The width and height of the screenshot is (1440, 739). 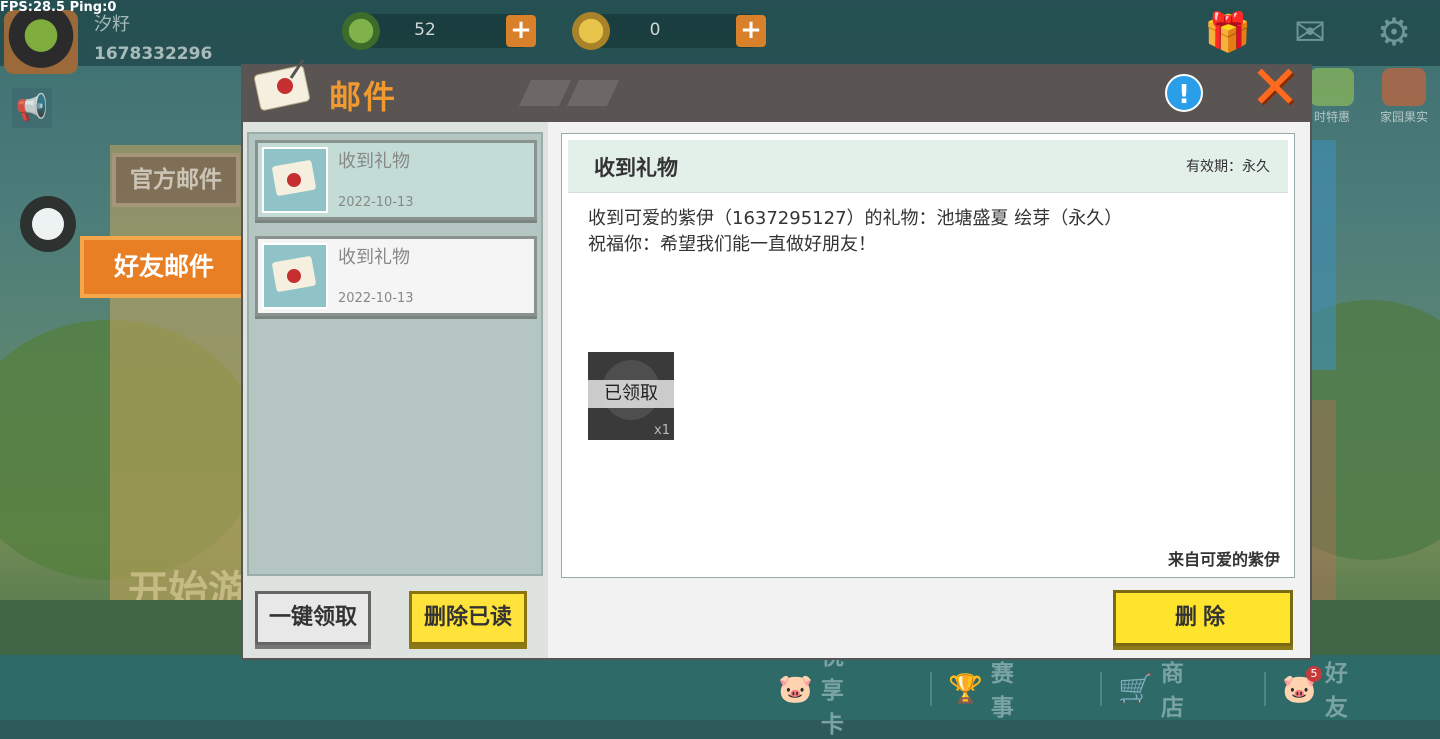 What do you see at coordinates (1223, 559) in the screenshot?
I see `mail-sender: 来自可爱的紫伊` at bounding box center [1223, 559].